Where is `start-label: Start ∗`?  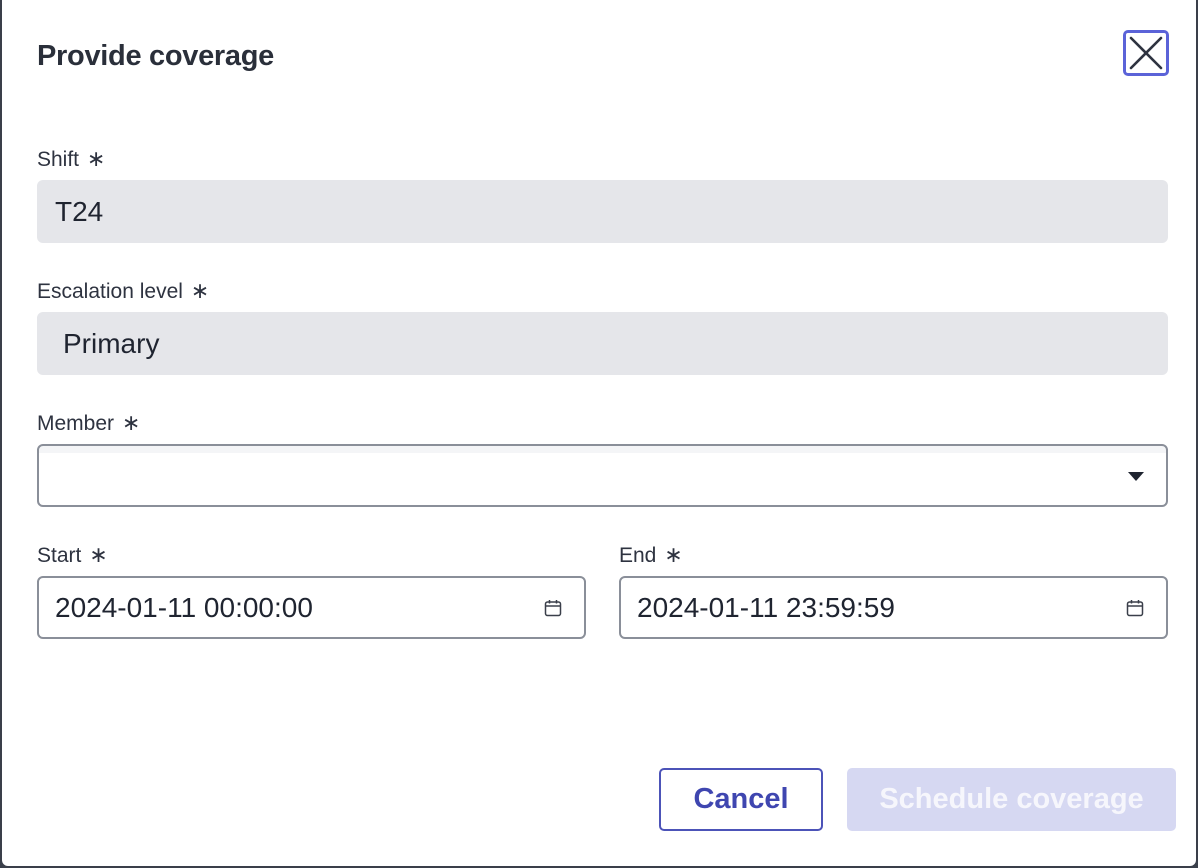 start-label: Start ∗ is located at coordinates (72, 555).